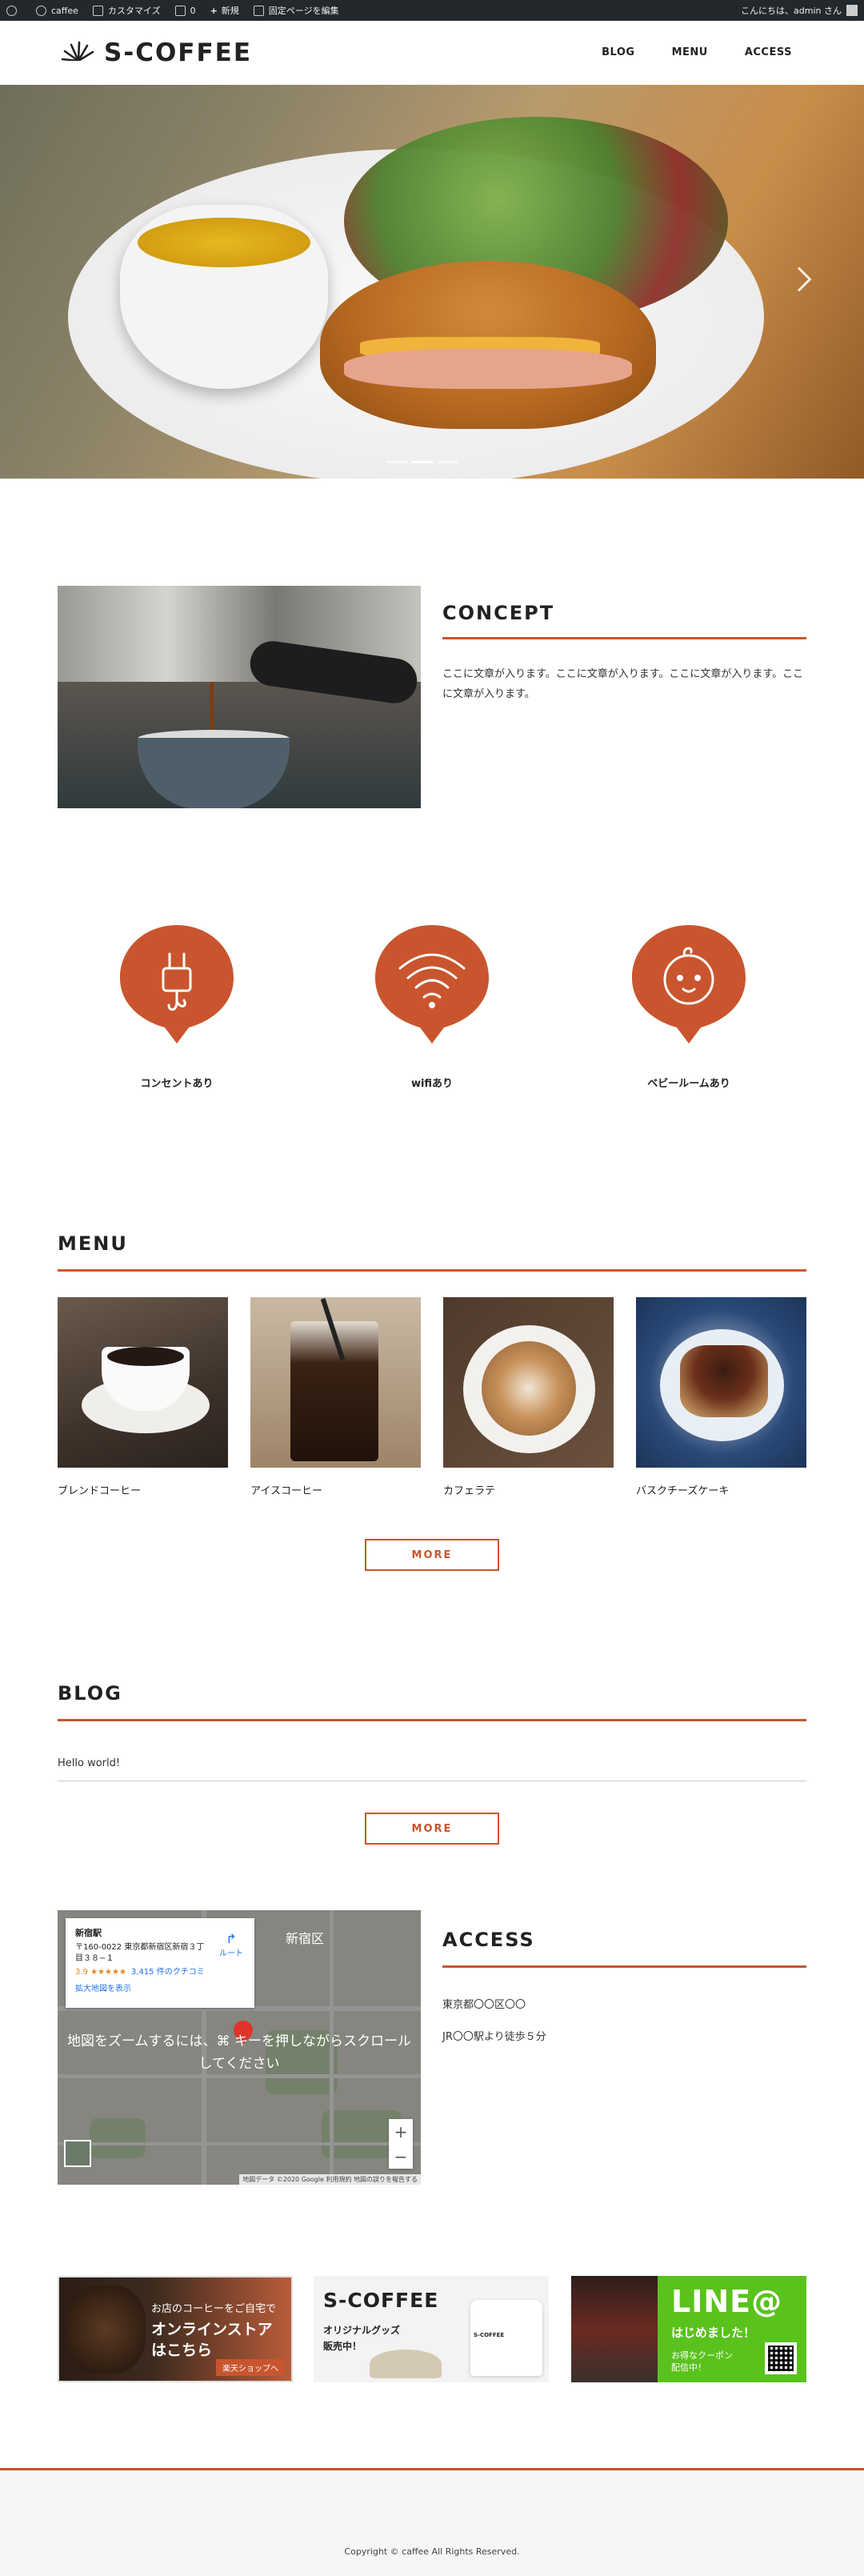 This screenshot has height=2576, width=864. I want to click on home-icon, so click(41, 10).